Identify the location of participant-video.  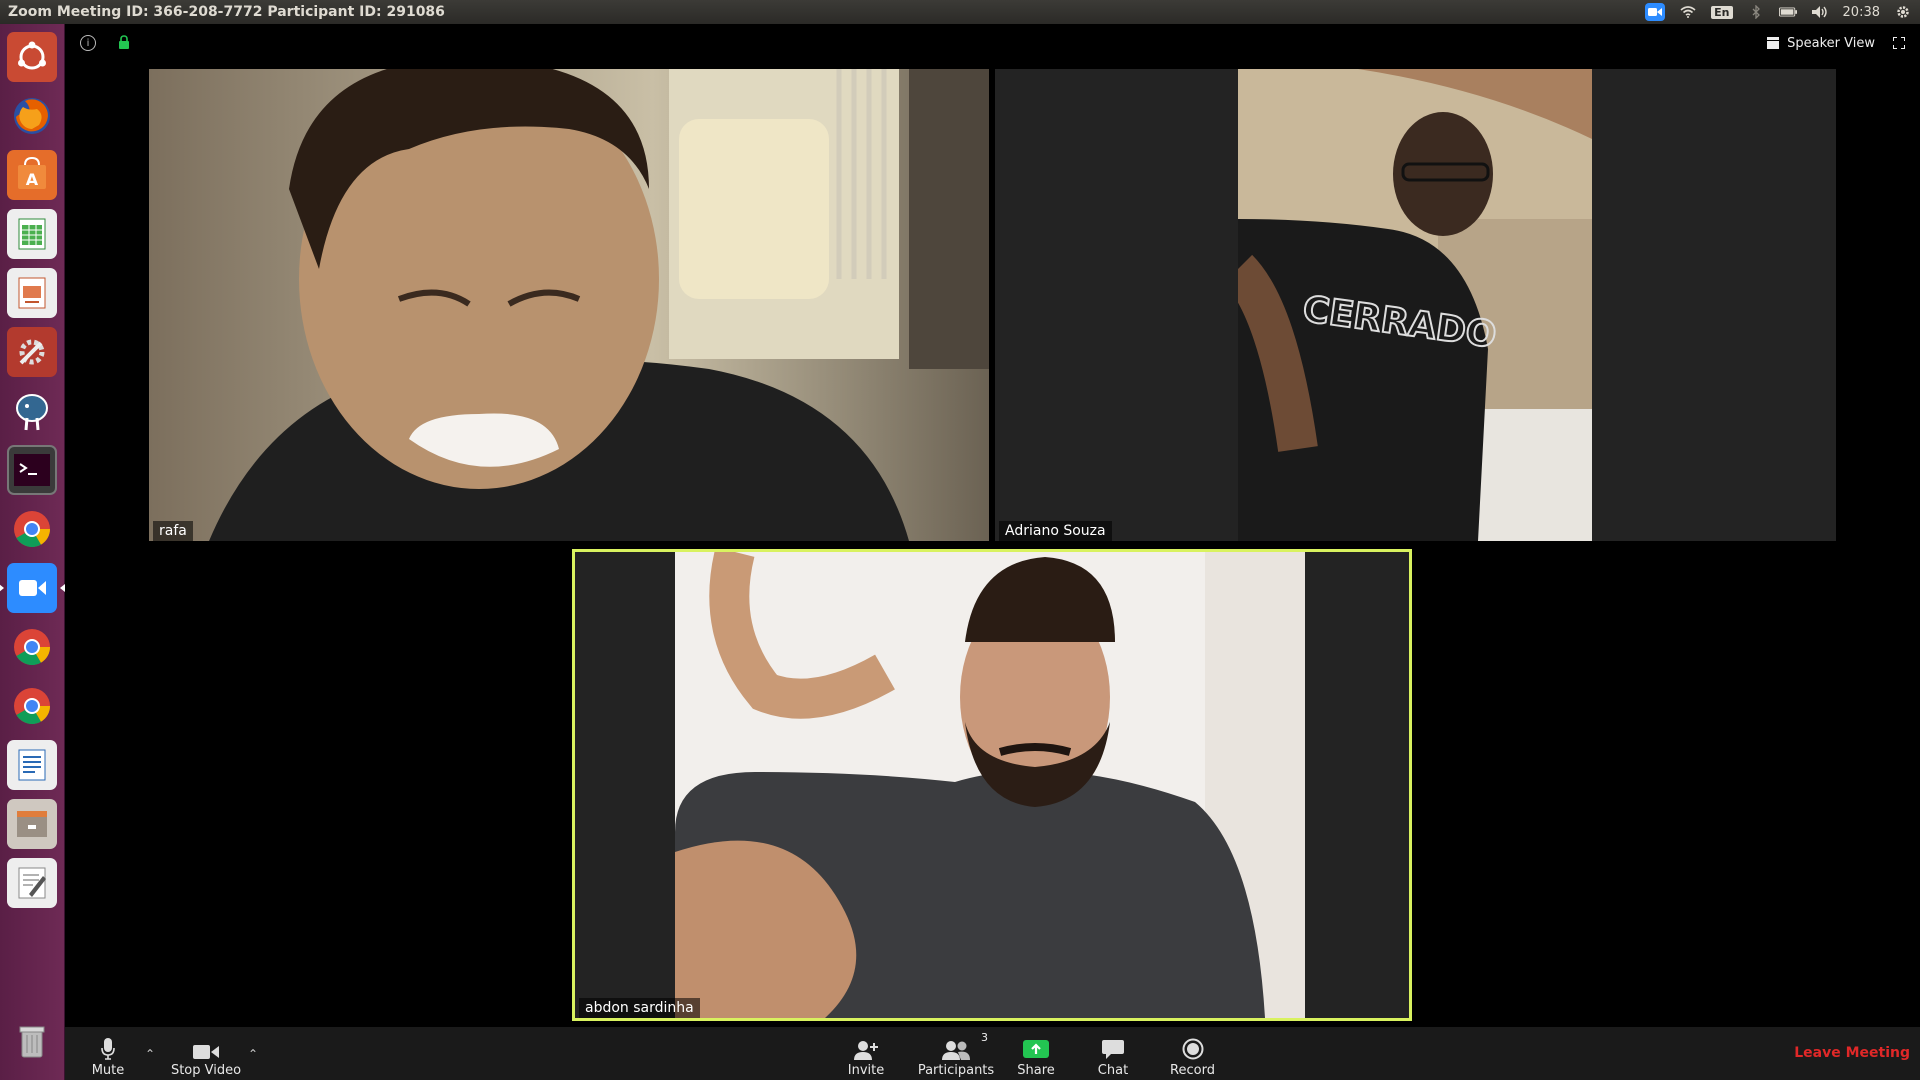
(990, 785).